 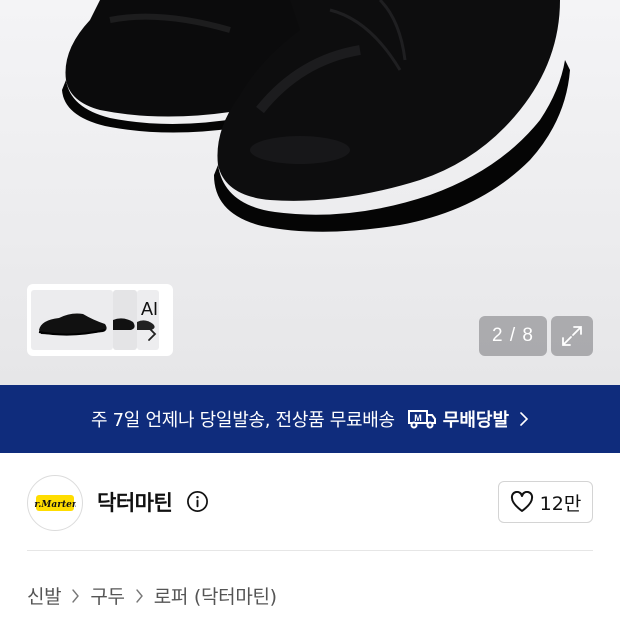 I want to click on delivery-banner: 주 7일 언제나 당일발송, 전상품 무료배송 M 무배당발, so click(x=310, y=419).